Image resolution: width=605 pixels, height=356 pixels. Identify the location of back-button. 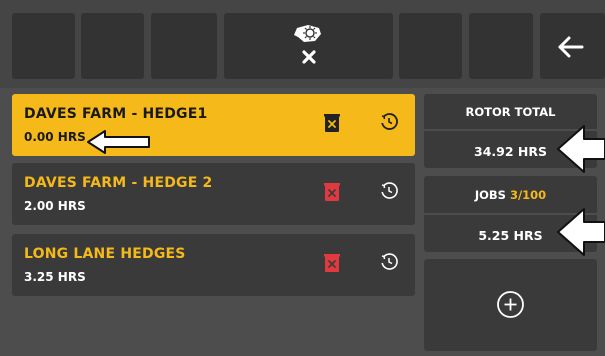
(572, 46).